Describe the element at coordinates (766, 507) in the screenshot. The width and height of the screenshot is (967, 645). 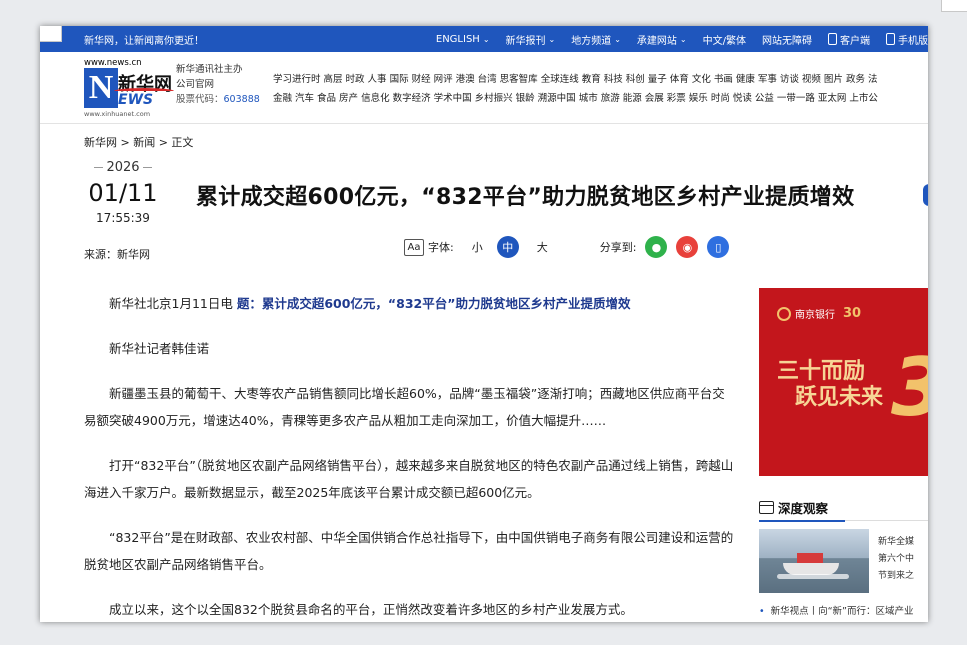
I see `book-icon` at that location.